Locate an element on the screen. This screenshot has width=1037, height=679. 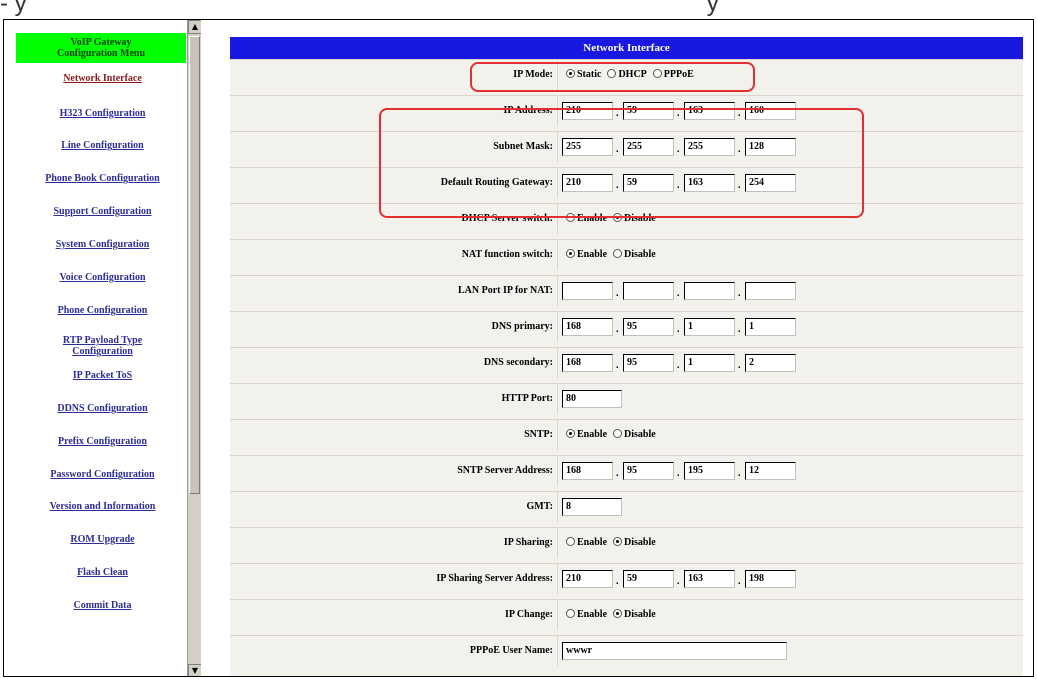
menu-link-support-configuration: Support Configuration is located at coordinates (102, 211).